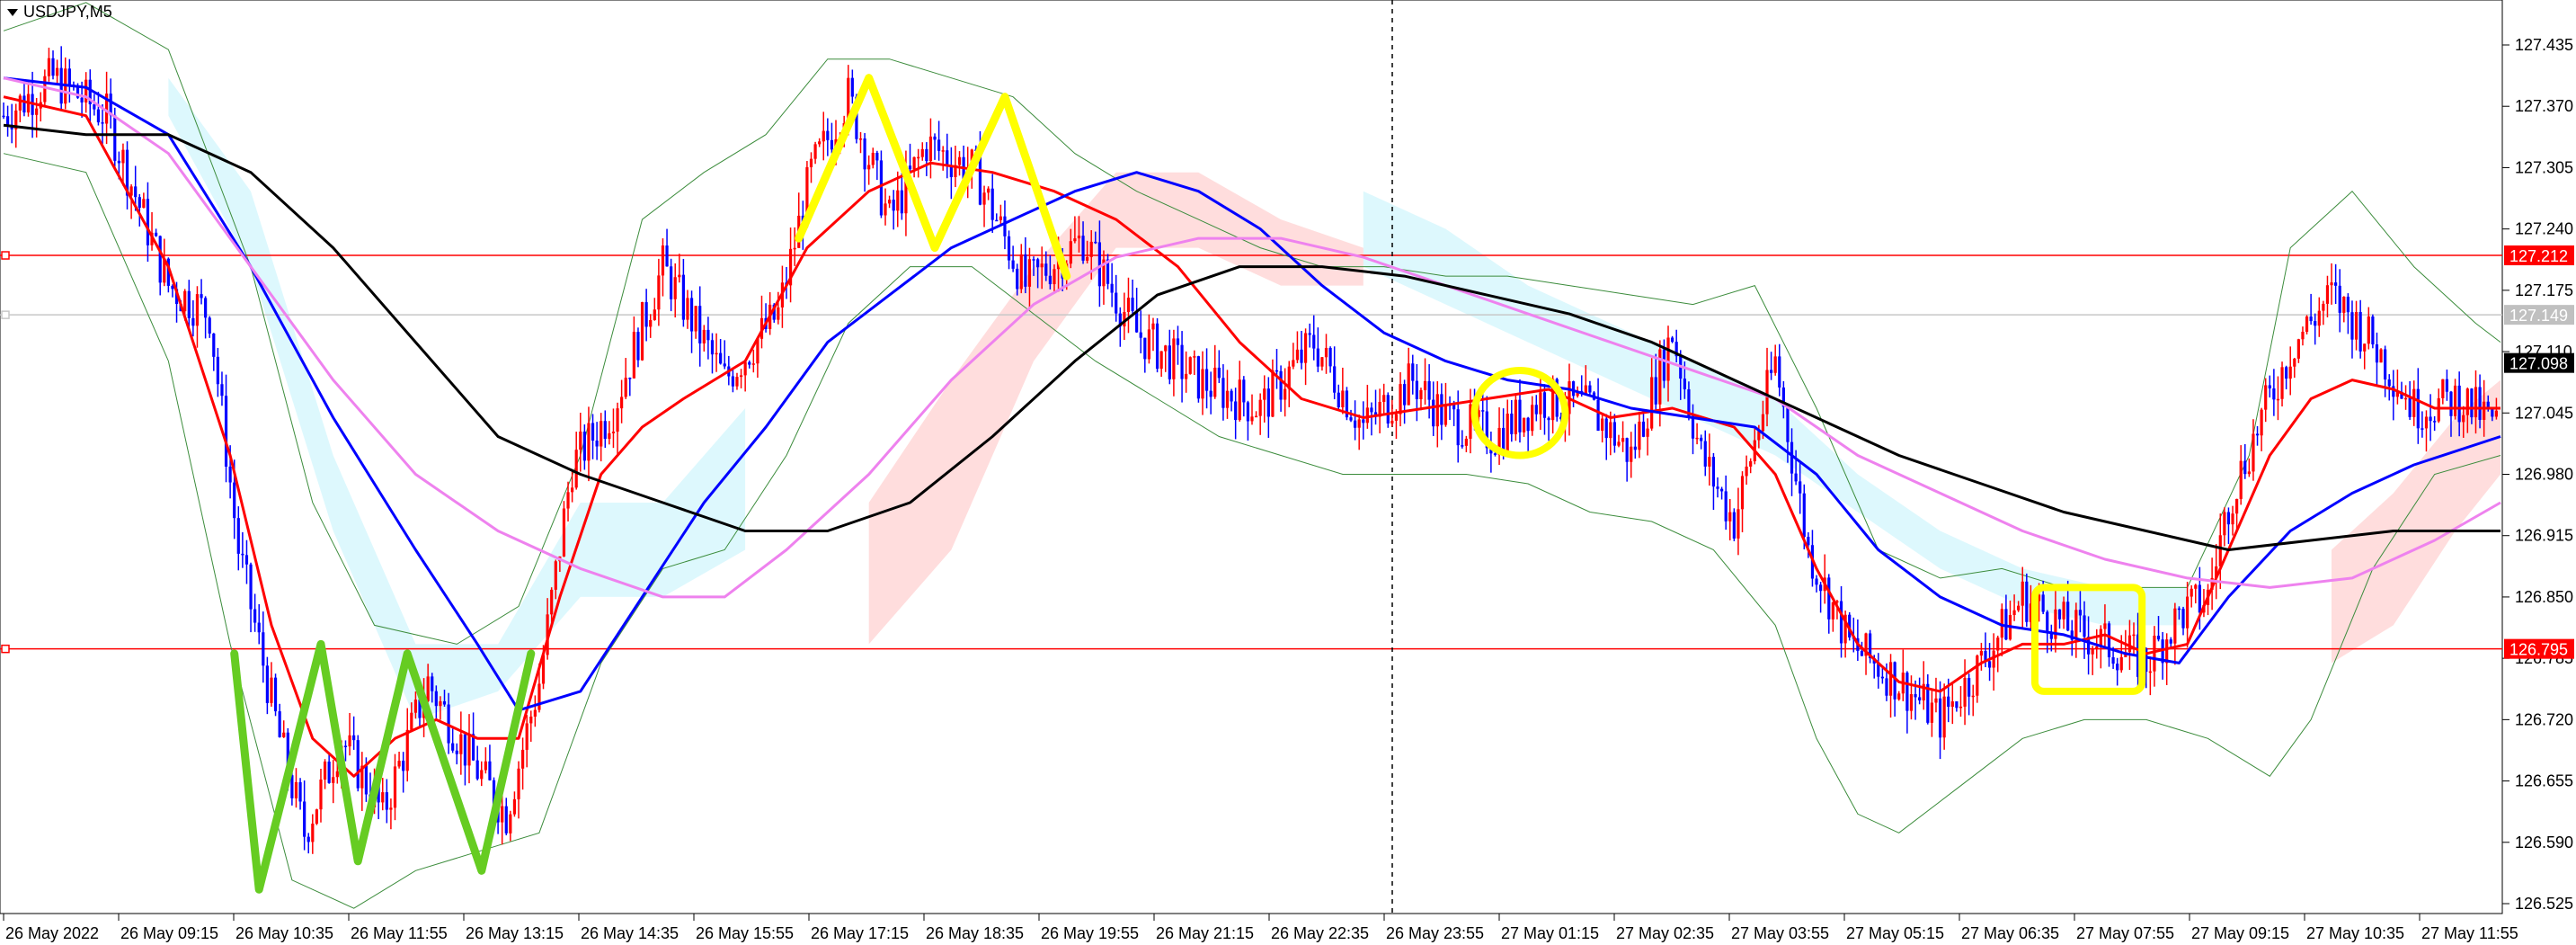 The image size is (2576, 945). What do you see at coordinates (630, 933) in the screenshot?
I see `x-tick-label: 26 May 14:35` at bounding box center [630, 933].